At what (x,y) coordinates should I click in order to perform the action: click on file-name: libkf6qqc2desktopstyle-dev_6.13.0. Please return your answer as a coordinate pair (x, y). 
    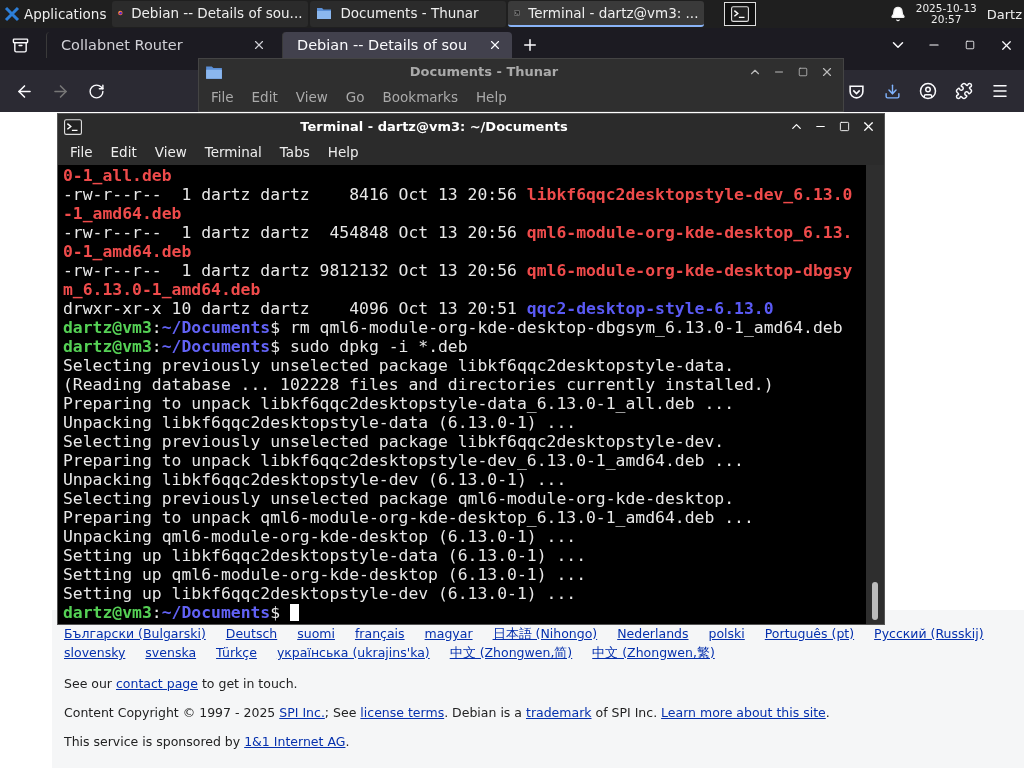
    Looking at the image, I should click on (689, 194).